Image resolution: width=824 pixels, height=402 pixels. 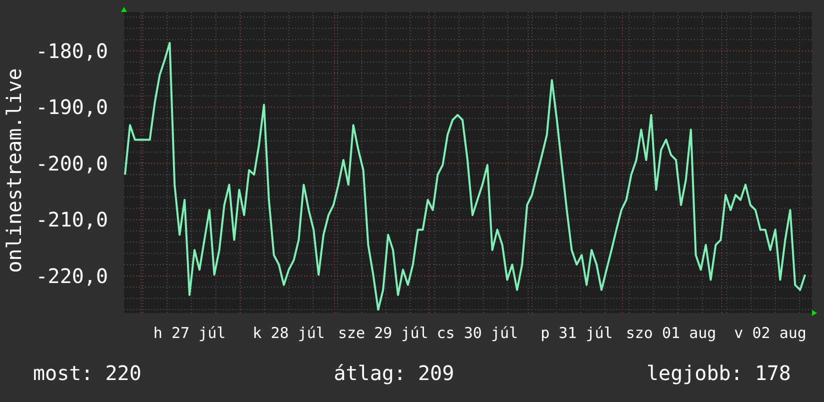 What do you see at coordinates (72, 163) in the screenshot?
I see `y-tick-label: -200,0` at bounding box center [72, 163].